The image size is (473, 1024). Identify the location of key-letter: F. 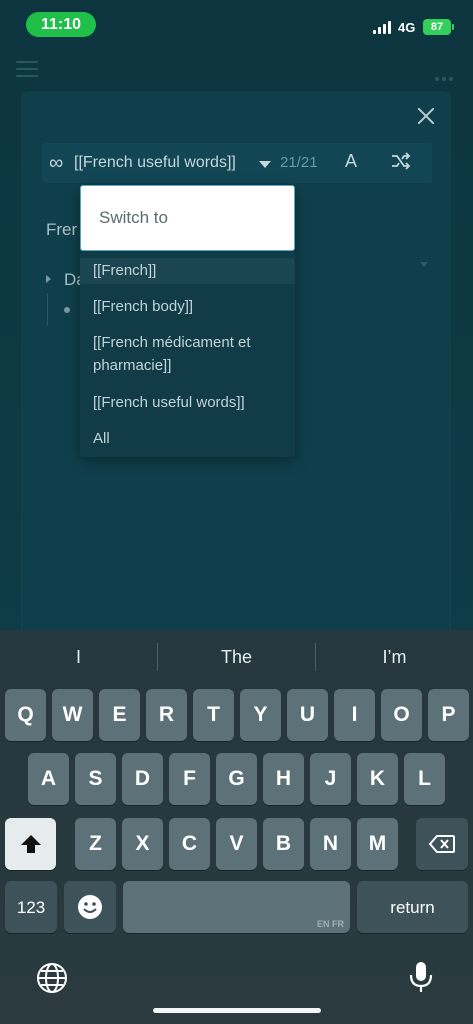
(189, 779).